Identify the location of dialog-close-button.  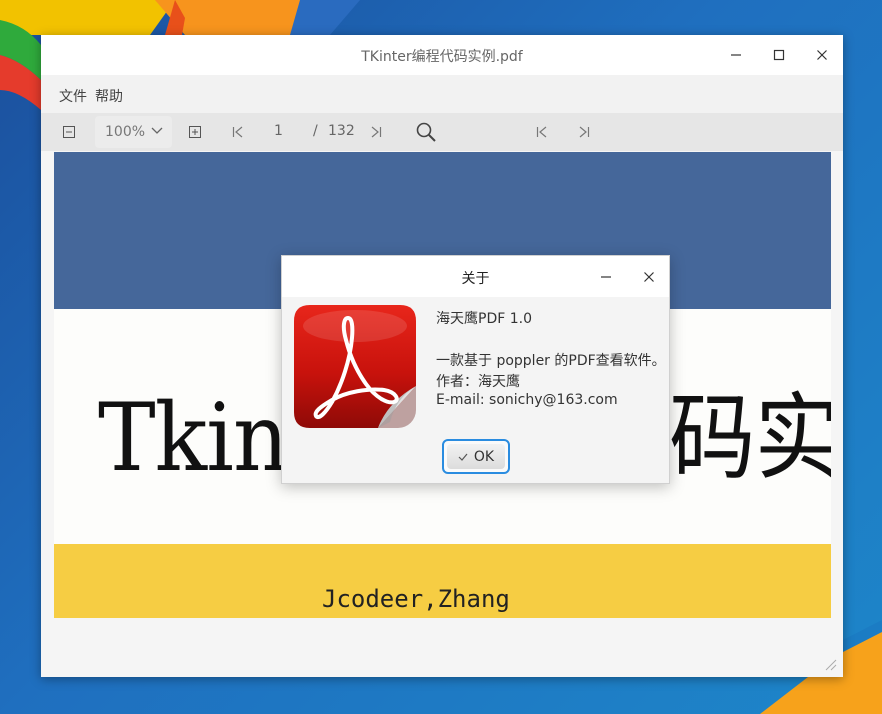
(649, 277).